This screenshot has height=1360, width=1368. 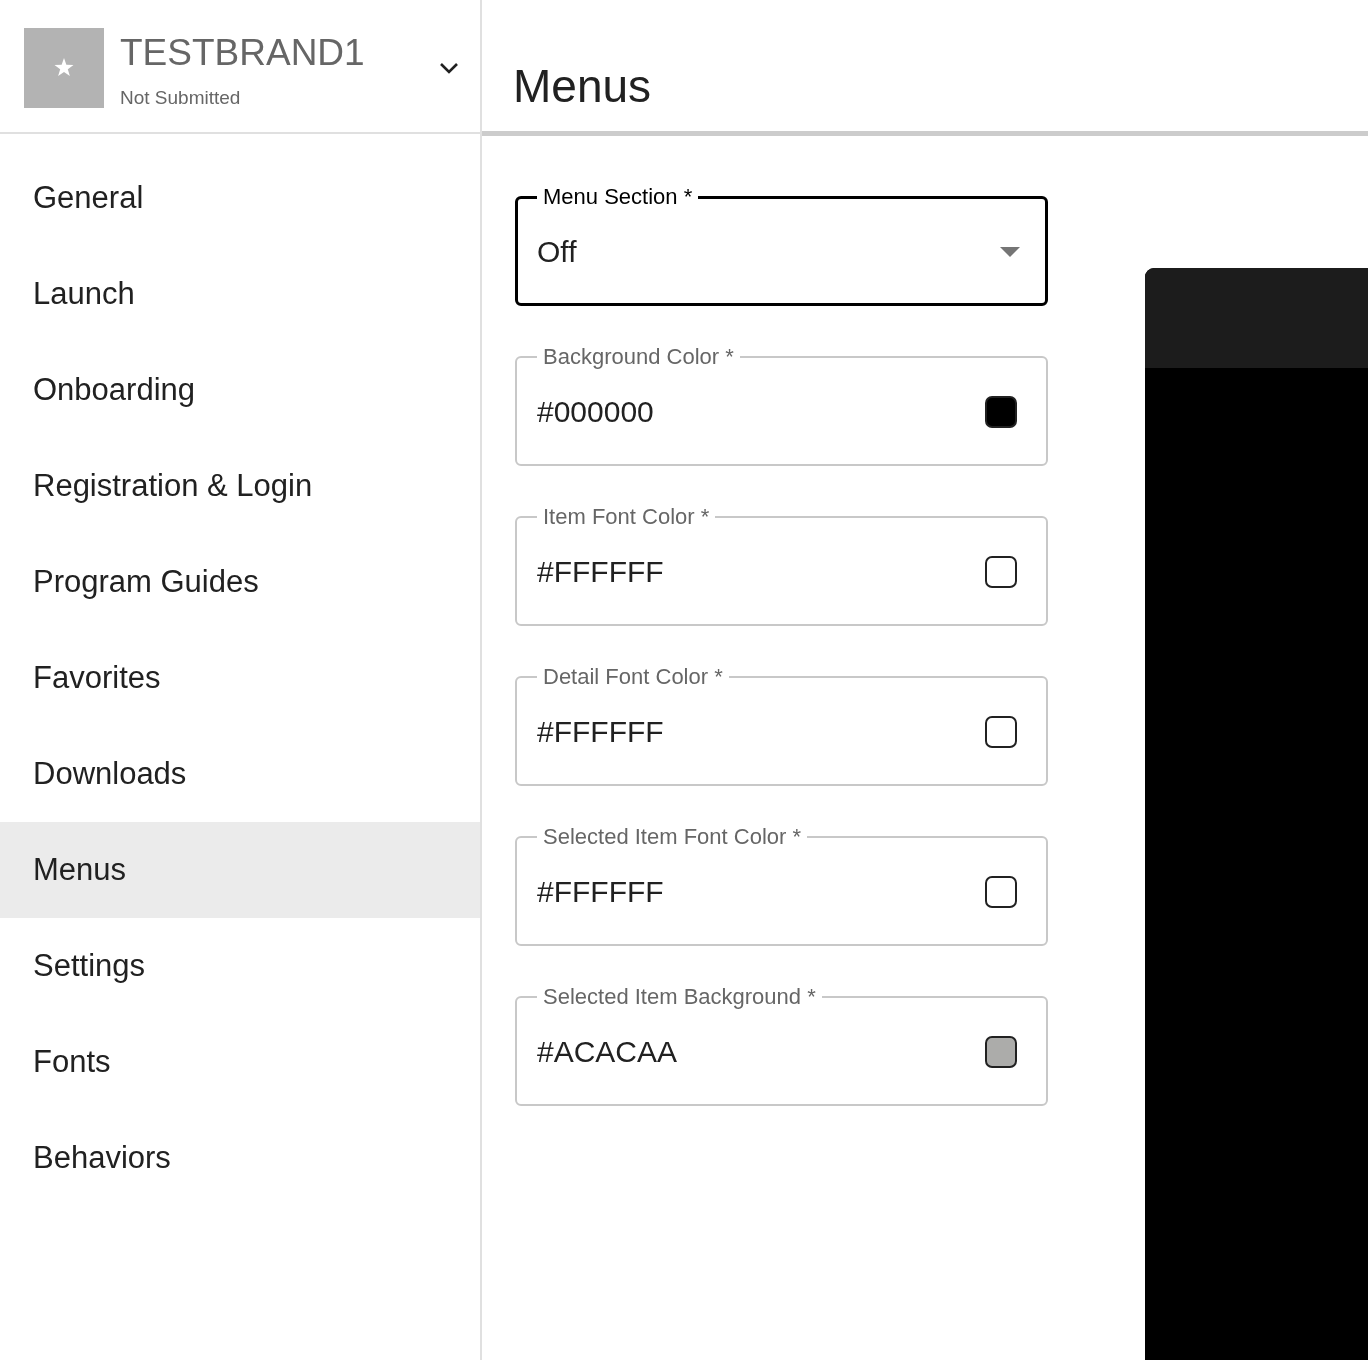 What do you see at coordinates (181, 98) in the screenshot?
I see `submission-status: Not Submitted` at bounding box center [181, 98].